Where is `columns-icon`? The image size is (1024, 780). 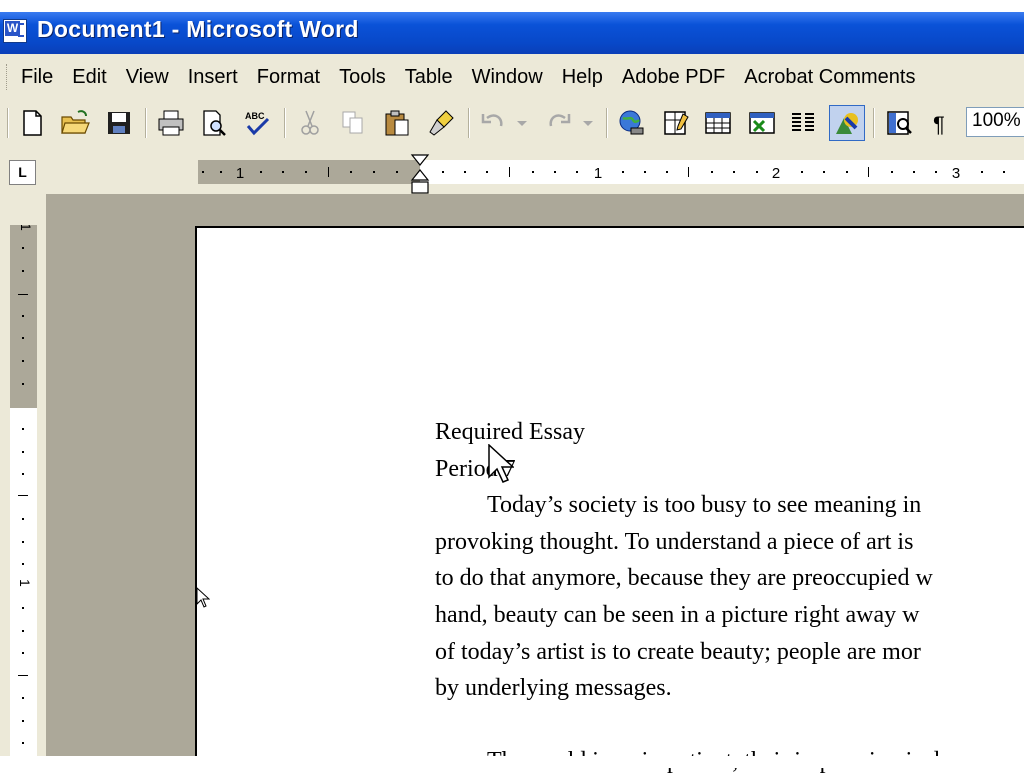
columns-icon is located at coordinates (803, 122).